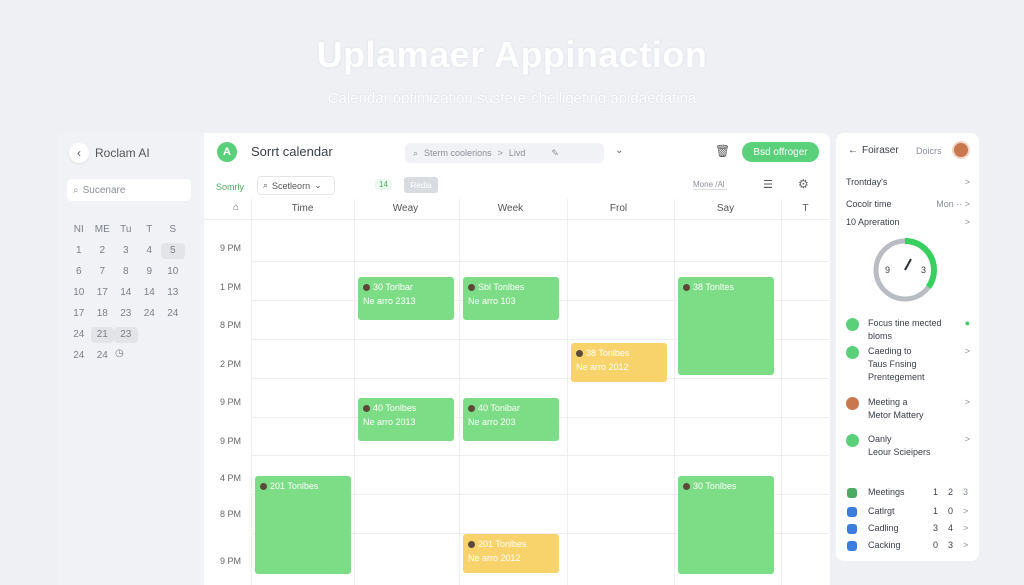  I want to click on panel-row: Cocolr time Mon ·· >, so click(908, 204).